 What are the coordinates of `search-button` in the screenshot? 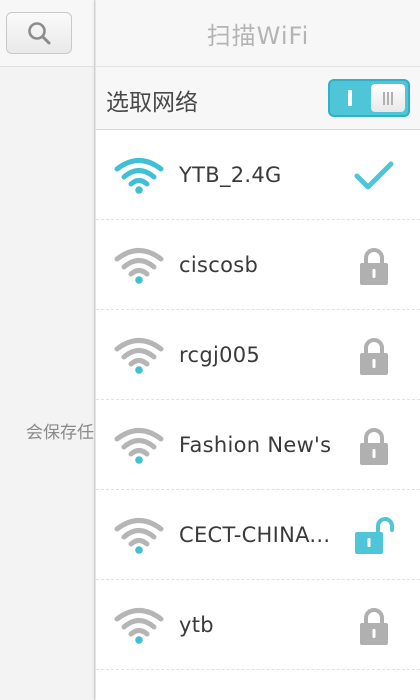 It's located at (39, 33).